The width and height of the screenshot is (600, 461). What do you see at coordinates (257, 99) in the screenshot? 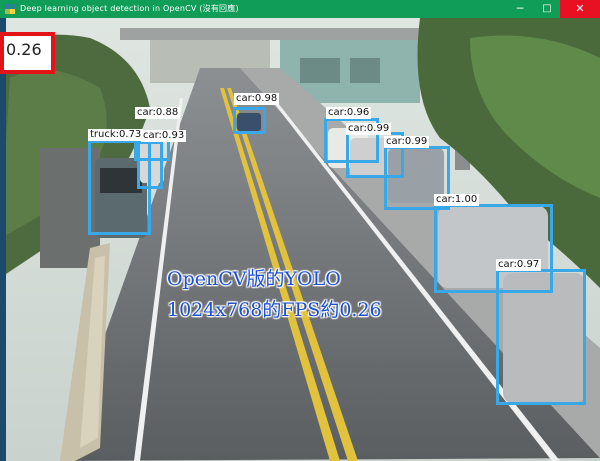
I see `detection-label: car:0.98` at bounding box center [257, 99].